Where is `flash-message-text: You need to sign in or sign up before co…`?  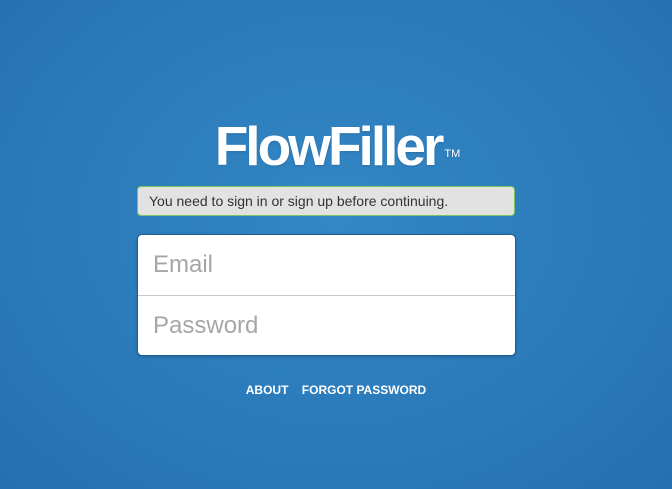
flash-message-text: You need to sign in or sign up before co… is located at coordinates (299, 201).